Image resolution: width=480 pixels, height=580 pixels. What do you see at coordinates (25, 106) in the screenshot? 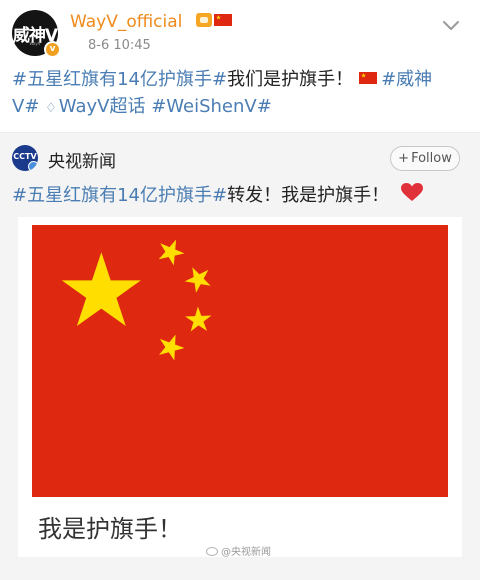
I see `hashtag-link: V#` at bounding box center [25, 106].